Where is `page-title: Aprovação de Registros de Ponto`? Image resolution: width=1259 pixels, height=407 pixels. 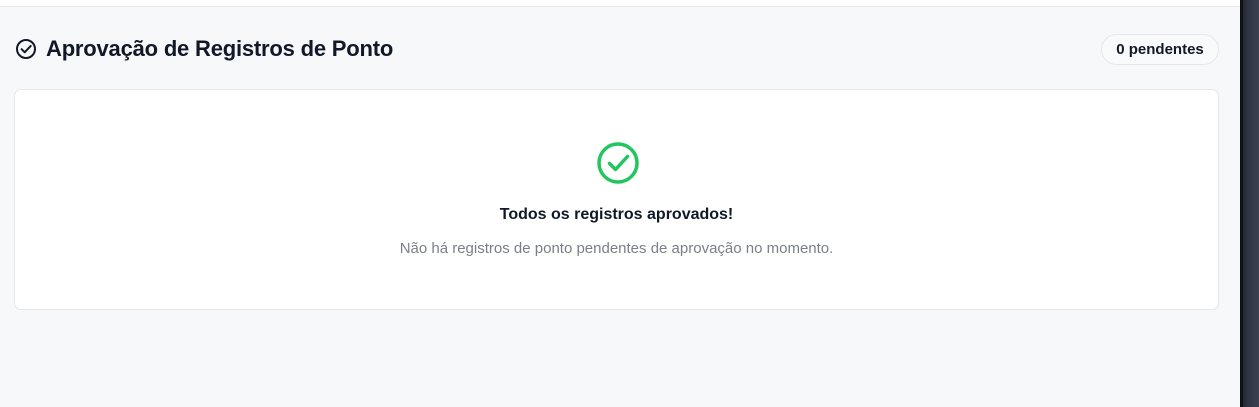
page-title: Aprovação de Registros de Ponto is located at coordinates (220, 48).